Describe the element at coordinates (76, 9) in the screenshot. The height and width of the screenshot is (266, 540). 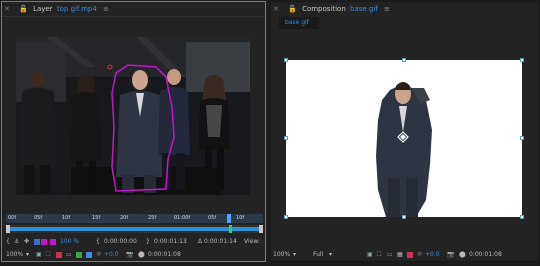
I see `layer-name: top gif.mp4` at that location.